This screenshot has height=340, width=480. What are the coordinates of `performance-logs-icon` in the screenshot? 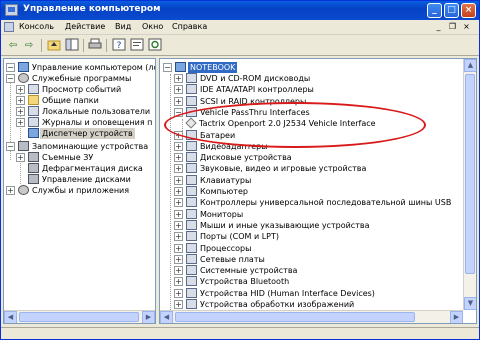 It's located at (33, 122).